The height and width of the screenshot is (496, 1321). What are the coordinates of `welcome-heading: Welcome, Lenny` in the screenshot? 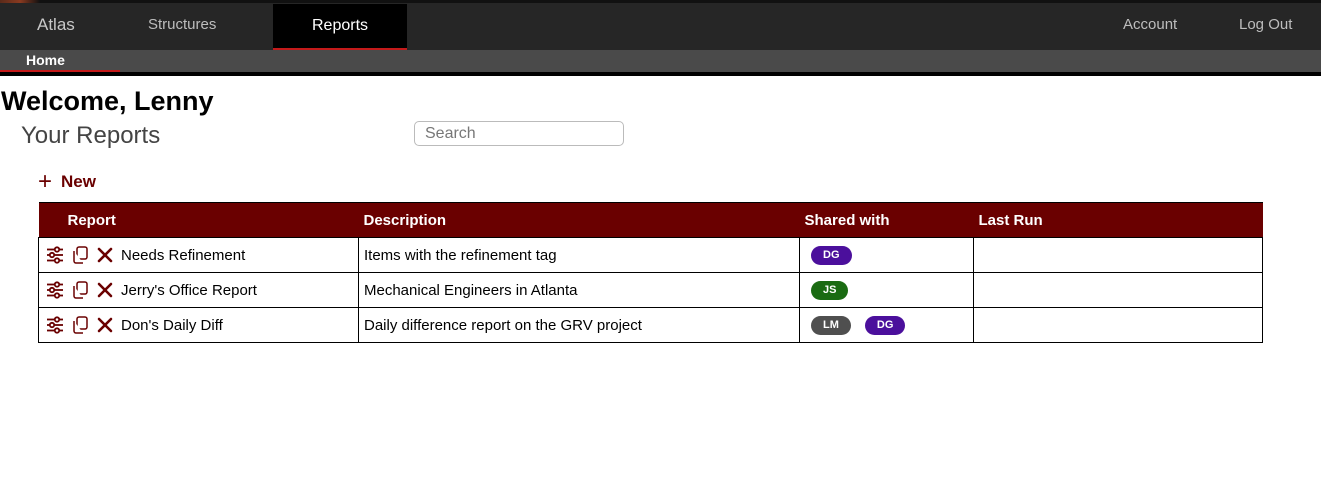 It's located at (107, 101).